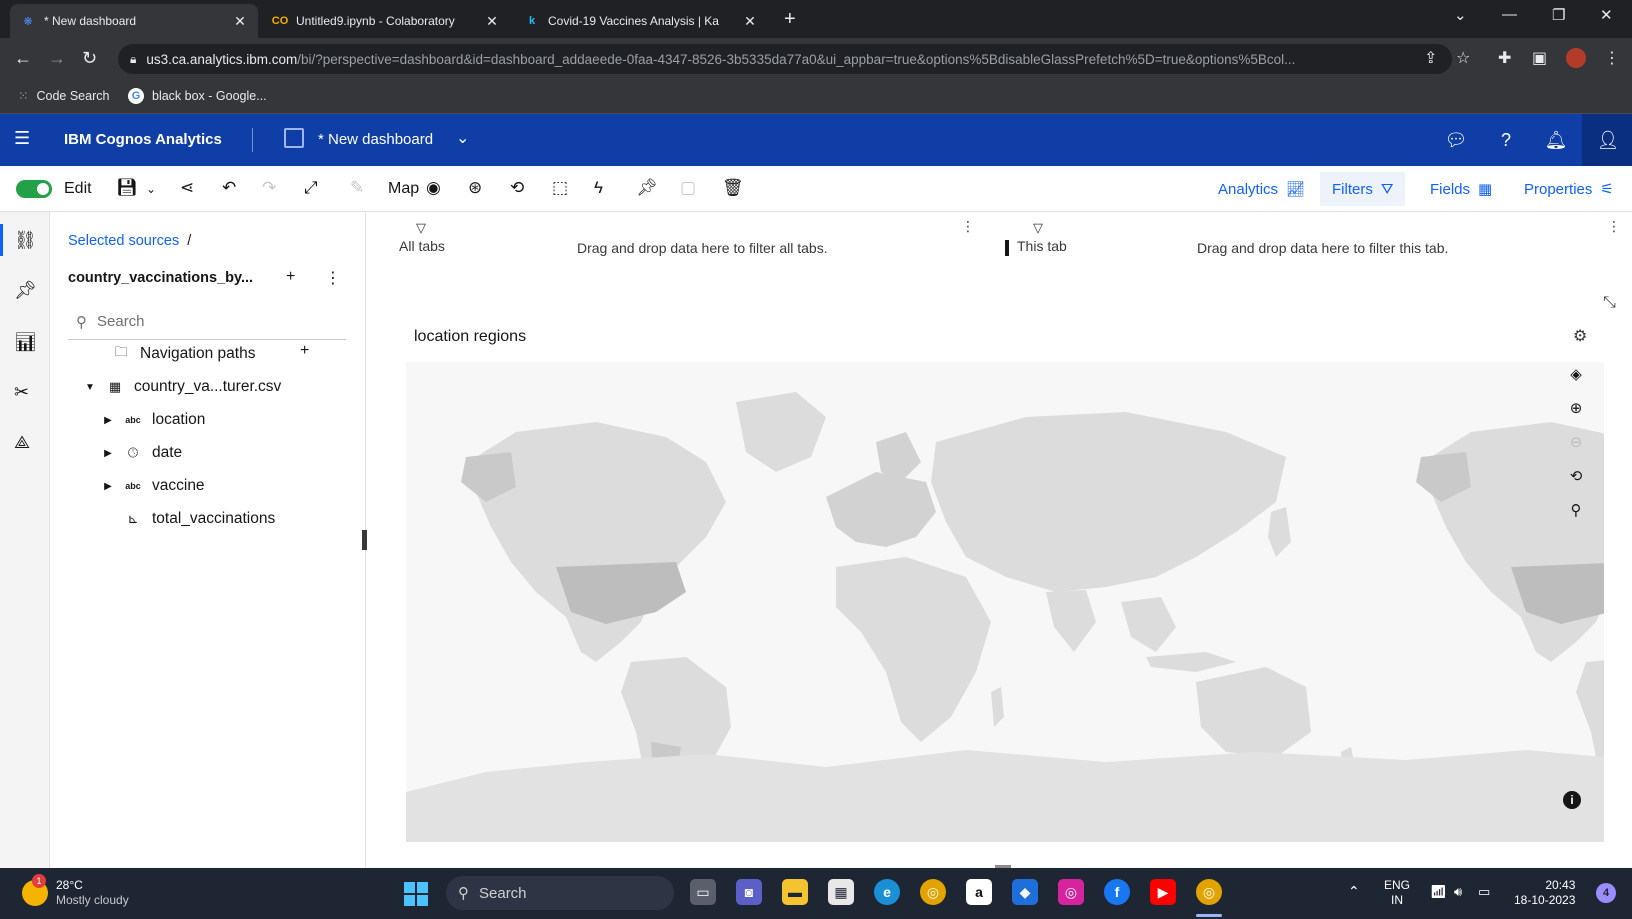  Describe the element at coordinates (647, 188) in the screenshot. I see `pin-icon: 📌︎` at that location.